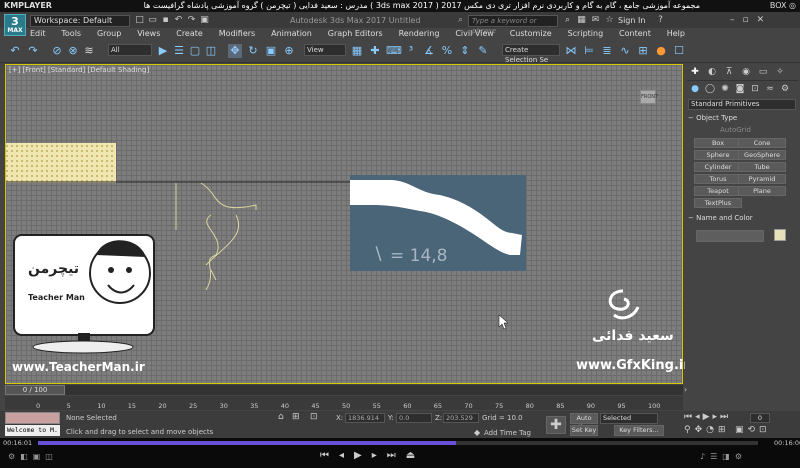 This screenshot has height=468, width=800. I want to click on teapot-button: Teapot, so click(718, 191).